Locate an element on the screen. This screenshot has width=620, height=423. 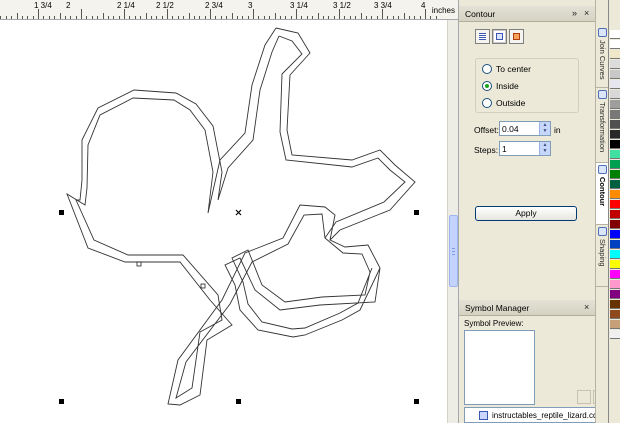
to-center-mode-button is located at coordinates (482, 36).